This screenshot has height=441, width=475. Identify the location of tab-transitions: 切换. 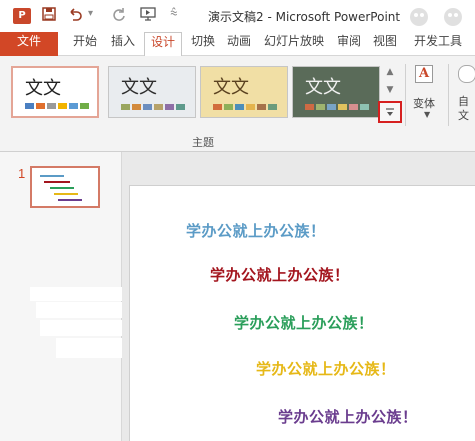
(203, 44).